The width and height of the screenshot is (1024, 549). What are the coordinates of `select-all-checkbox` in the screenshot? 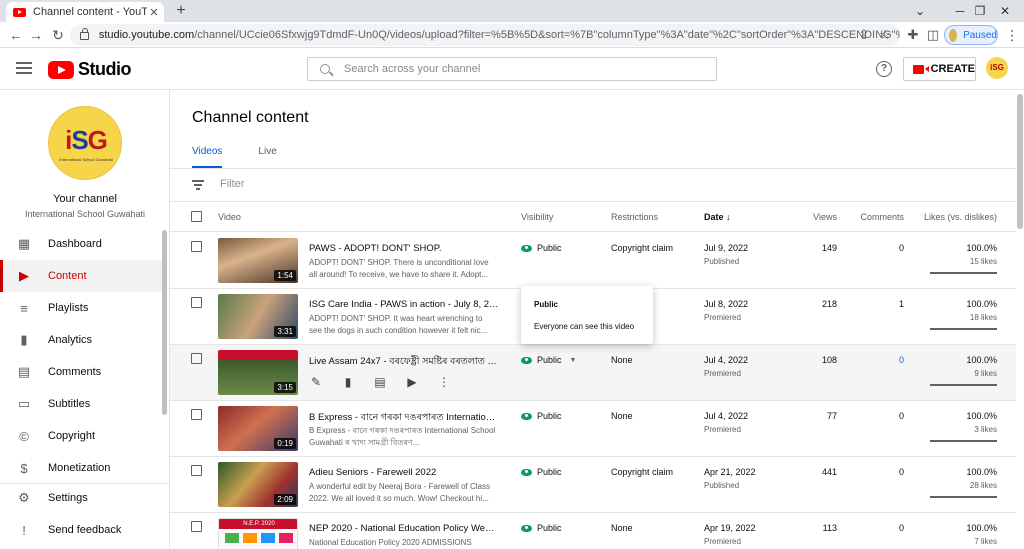 It's located at (196, 216).